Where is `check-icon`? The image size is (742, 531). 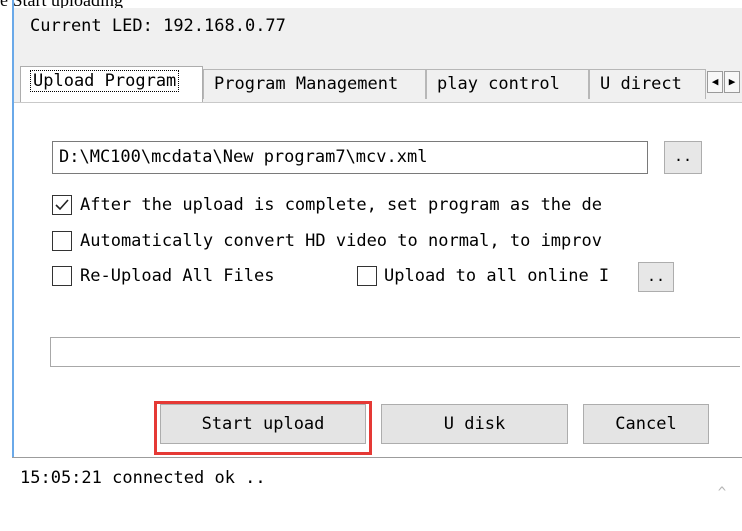
check-icon is located at coordinates (62, 205).